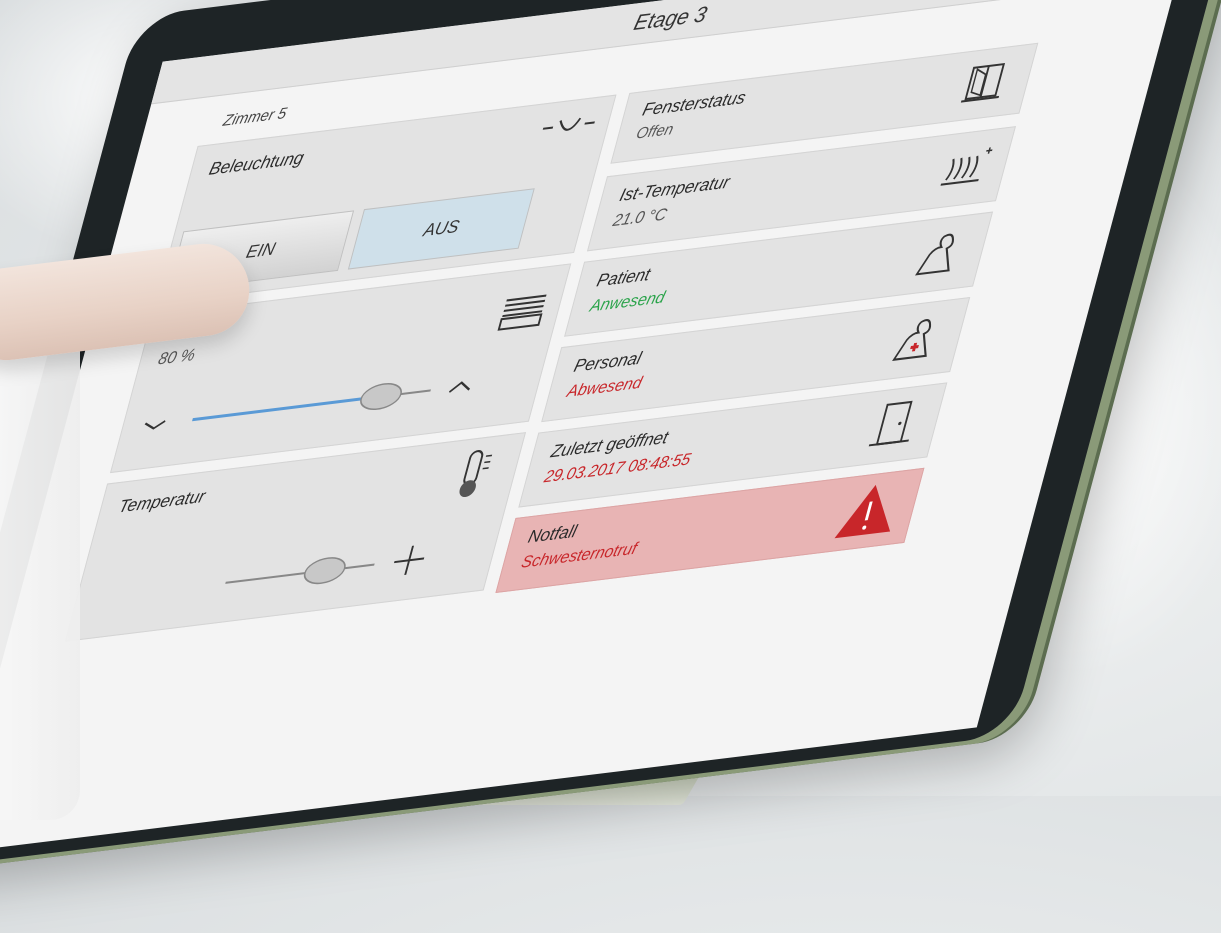 The image size is (1221, 933). What do you see at coordinates (627, 302) in the screenshot?
I see `patient-value: Anwesend` at bounding box center [627, 302].